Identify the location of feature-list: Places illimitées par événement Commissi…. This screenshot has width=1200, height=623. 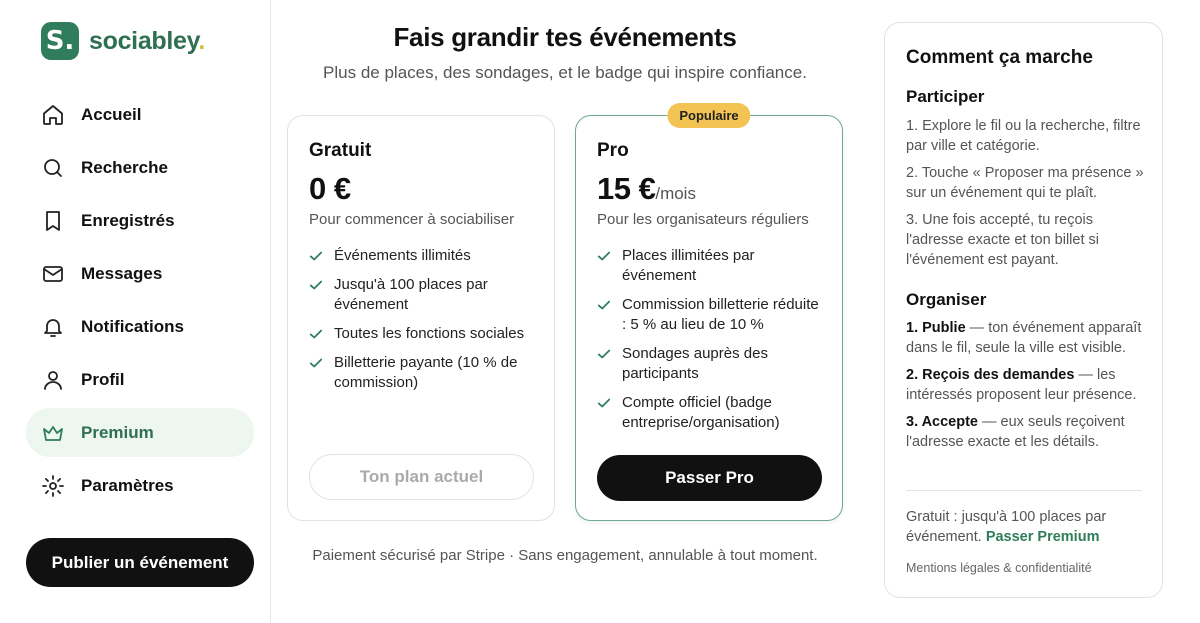
(712, 344).